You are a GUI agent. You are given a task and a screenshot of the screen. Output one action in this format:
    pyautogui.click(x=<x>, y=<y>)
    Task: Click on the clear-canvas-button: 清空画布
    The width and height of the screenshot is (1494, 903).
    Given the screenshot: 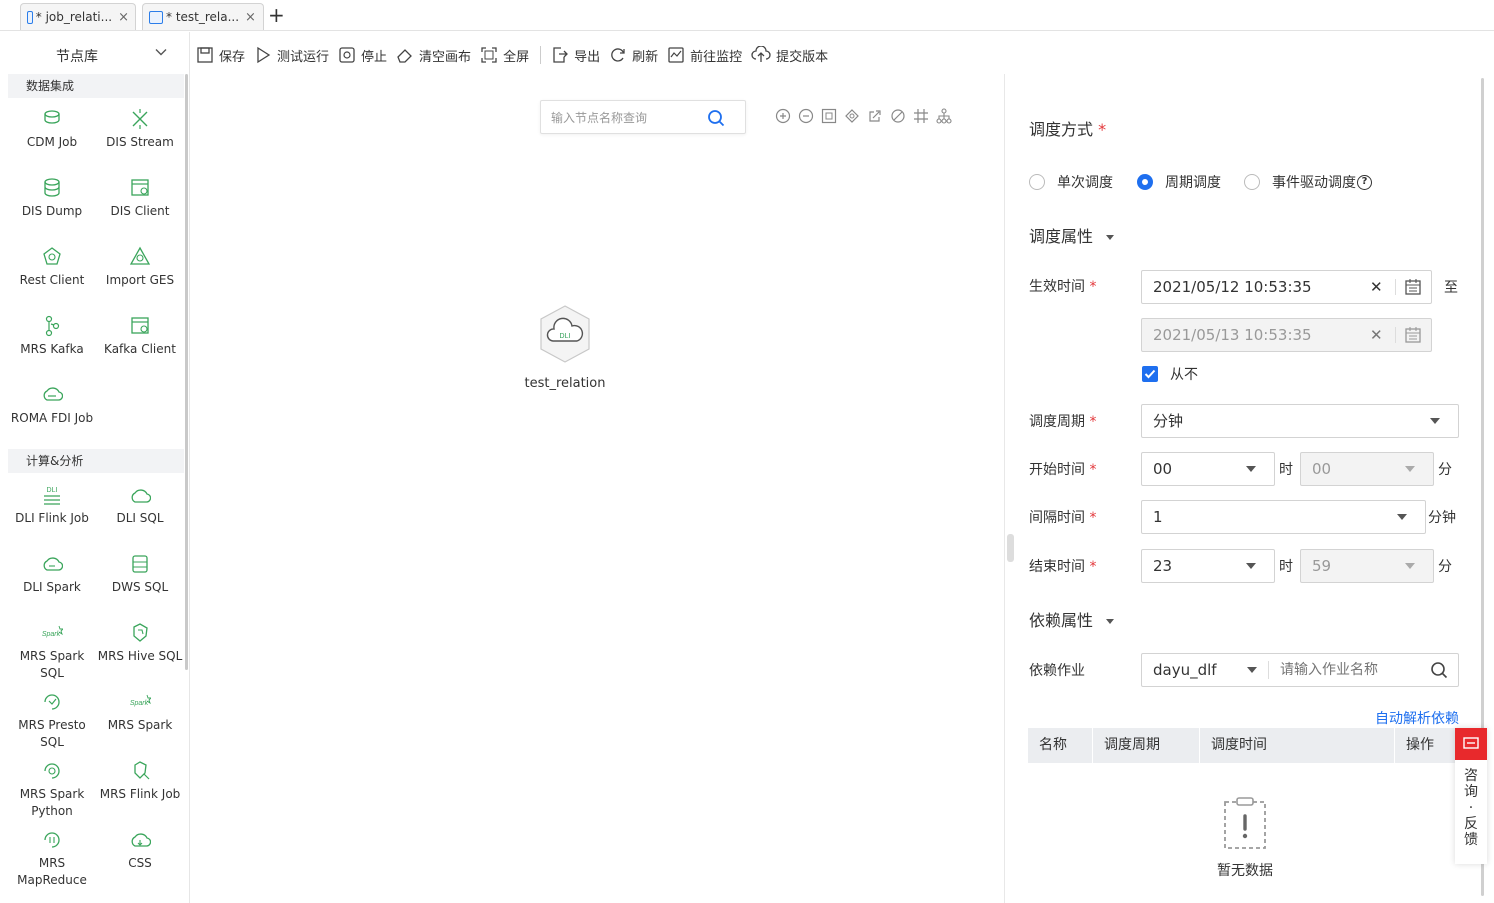 What is the action you would take?
    pyautogui.click(x=433, y=55)
    